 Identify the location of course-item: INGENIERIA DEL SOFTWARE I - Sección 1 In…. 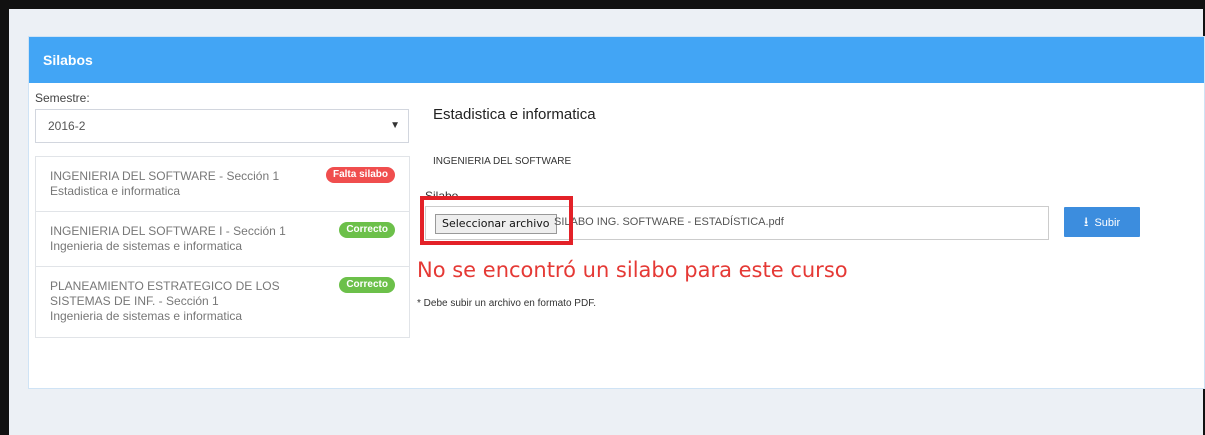
(222, 239).